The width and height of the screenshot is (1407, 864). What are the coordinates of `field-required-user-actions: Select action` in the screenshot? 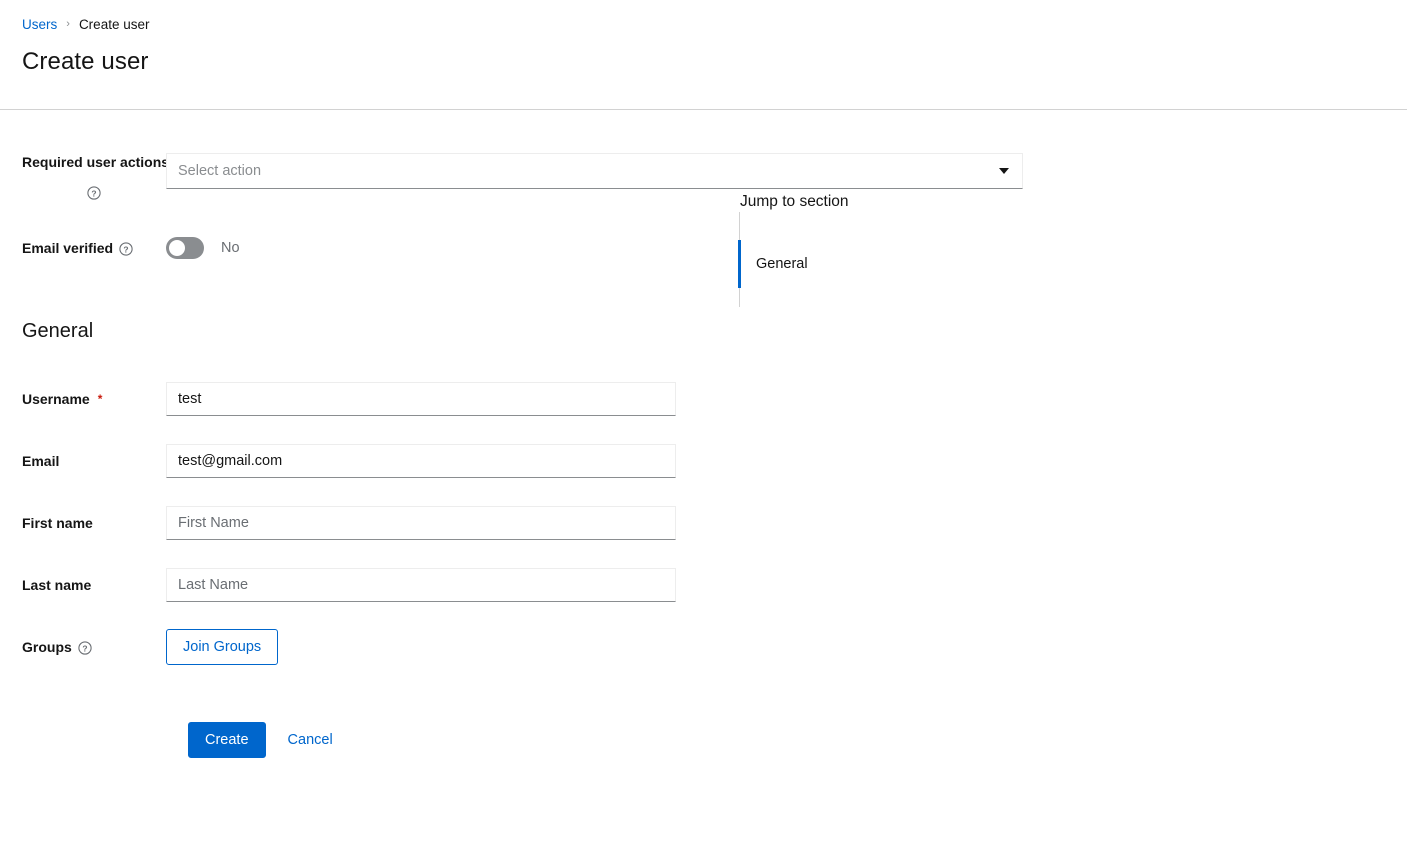 It's located at (786, 171).